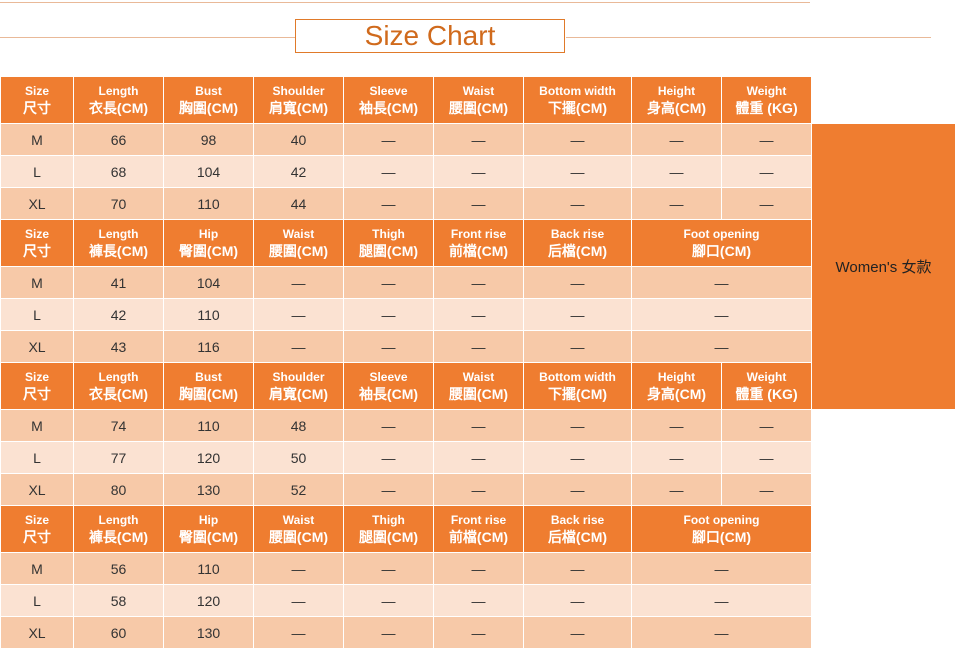 The width and height of the screenshot is (955, 649). Describe the element at coordinates (119, 490) in the screenshot. I see `table-cell: 80` at that location.